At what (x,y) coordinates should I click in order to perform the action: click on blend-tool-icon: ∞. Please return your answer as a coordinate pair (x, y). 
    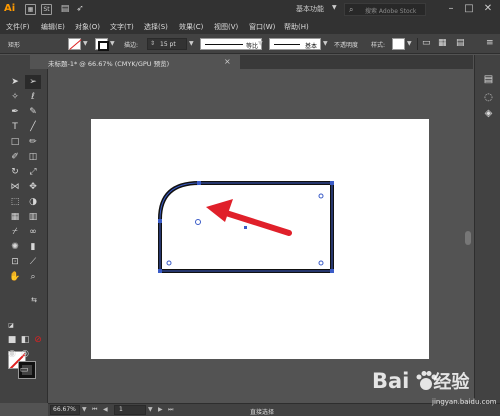
    Looking at the image, I should click on (33, 232).